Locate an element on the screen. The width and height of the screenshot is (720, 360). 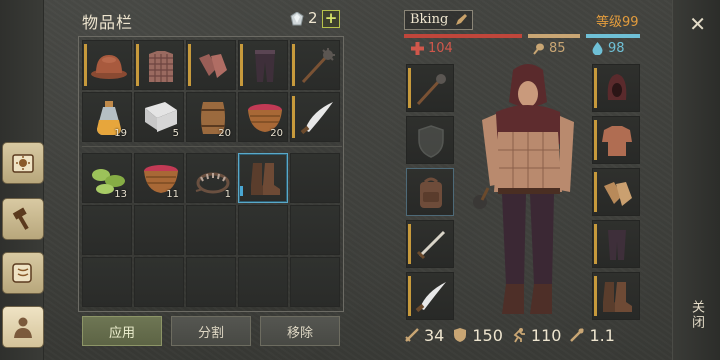
weight-icon is located at coordinates (577, 335).